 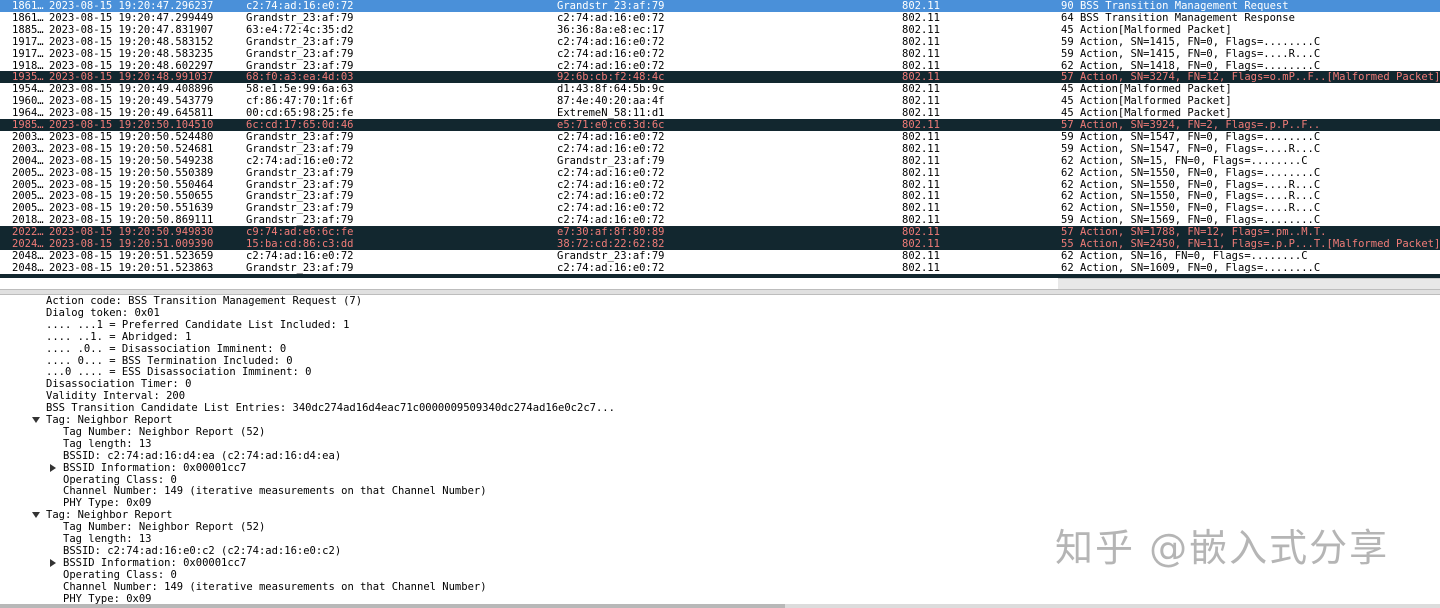 I want to click on detail-field: Dialog token: 0x01, so click(x=103, y=313).